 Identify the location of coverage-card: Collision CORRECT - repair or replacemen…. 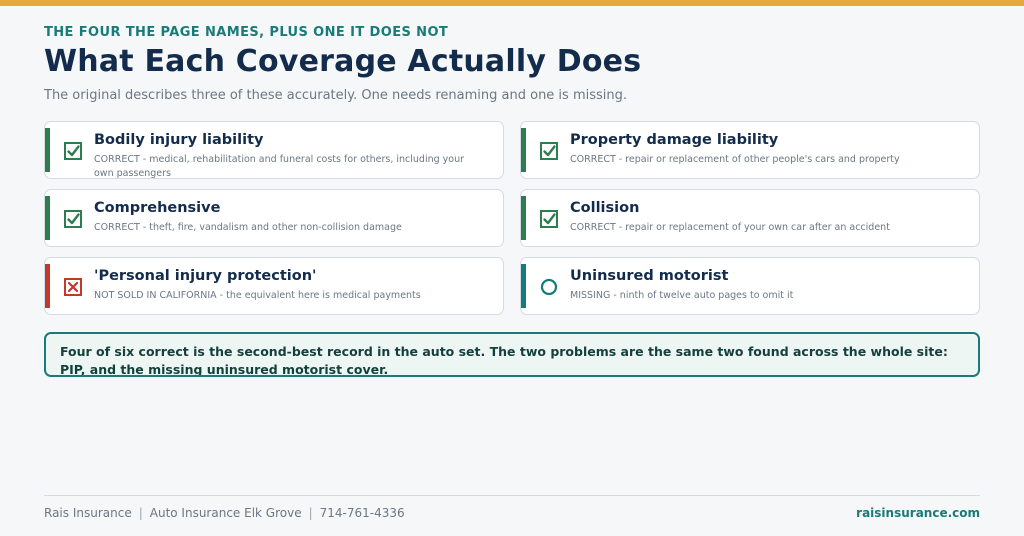
(750, 218).